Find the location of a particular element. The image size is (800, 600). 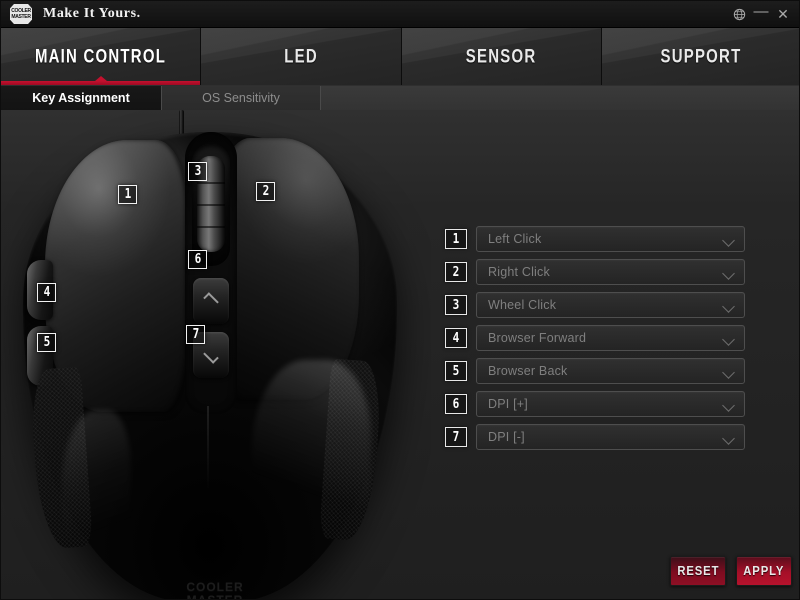

dropdown-value: Wheel Click is located at coordinates (522, 305).